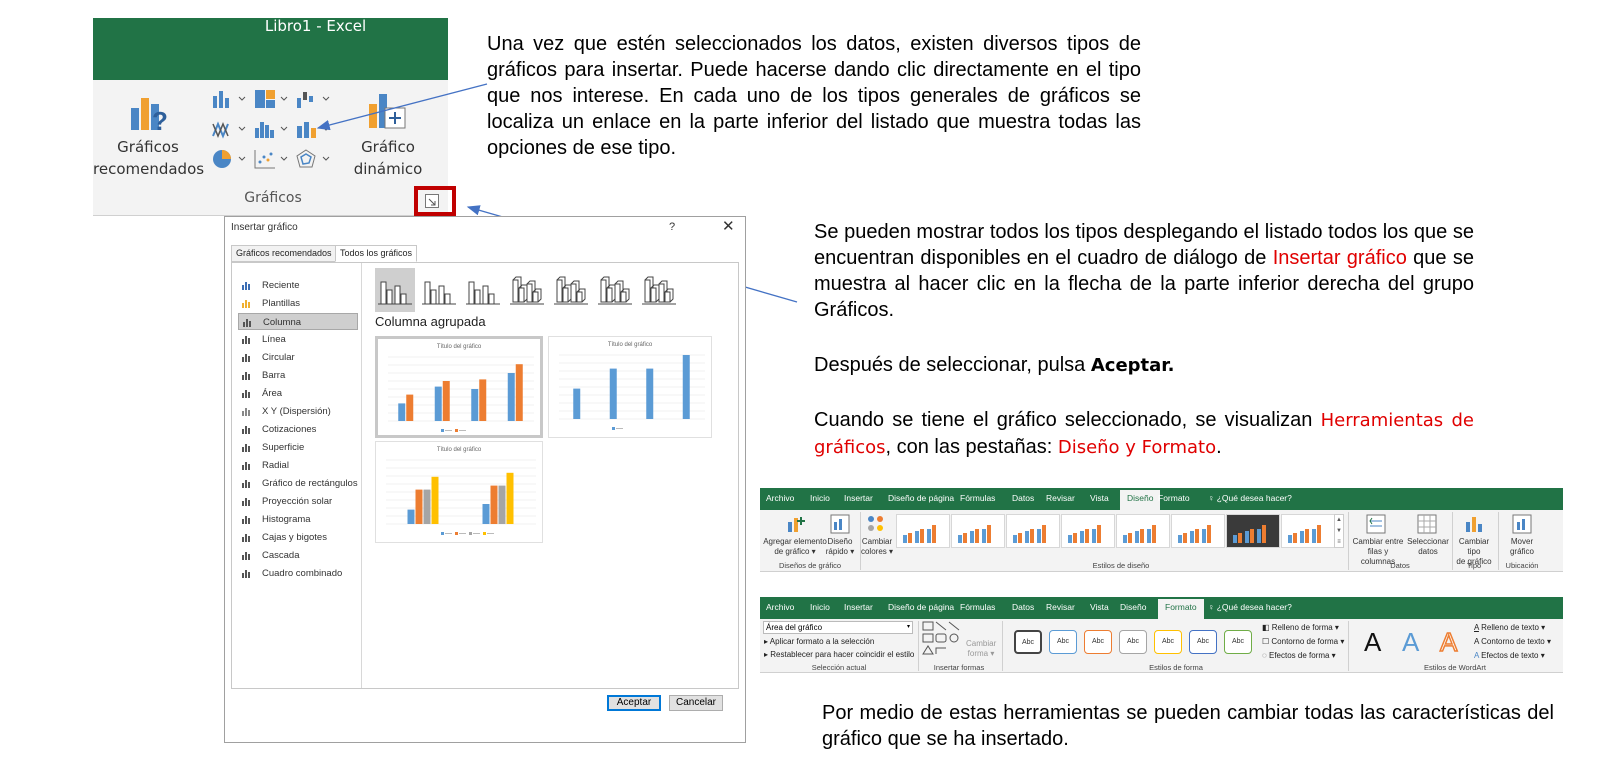 The height and width of the screenshot is (783, 1623). I want to click on shape-effects-button: ◌ Efectos de forma ▾, so click(1299, 655).